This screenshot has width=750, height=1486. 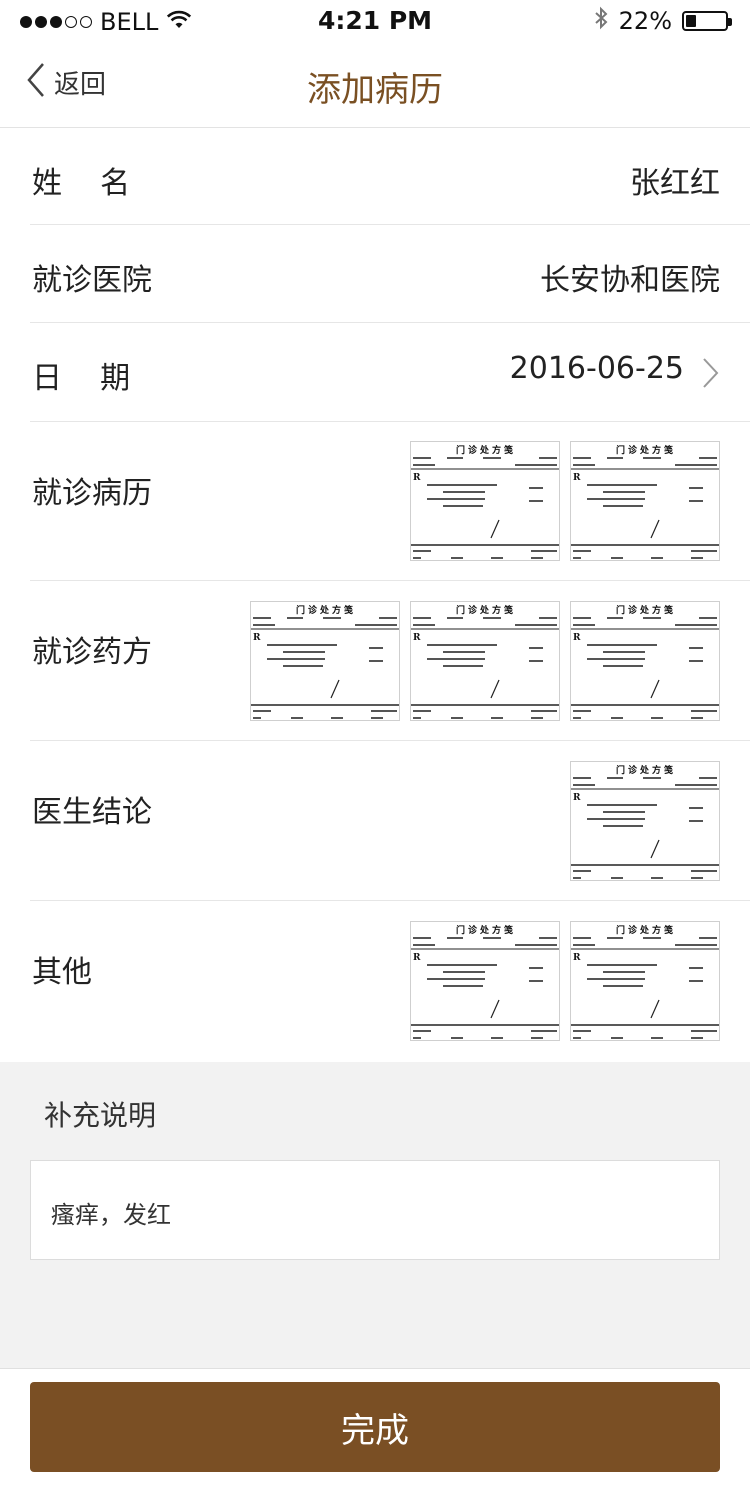 I want to click on other-row: 其他 门诊处方笺 R 门诊处方笺 R, so click(x=375, y=981).